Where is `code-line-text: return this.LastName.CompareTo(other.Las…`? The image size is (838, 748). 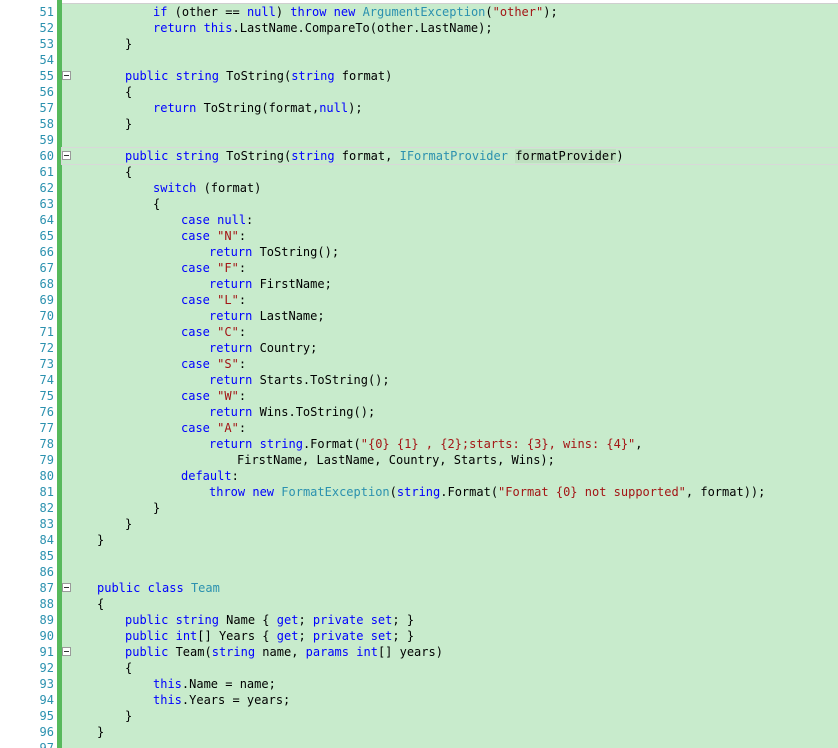 code-line-text: return this.LastName.CompareTo(other.Las… is located at coordinates (323, 28).